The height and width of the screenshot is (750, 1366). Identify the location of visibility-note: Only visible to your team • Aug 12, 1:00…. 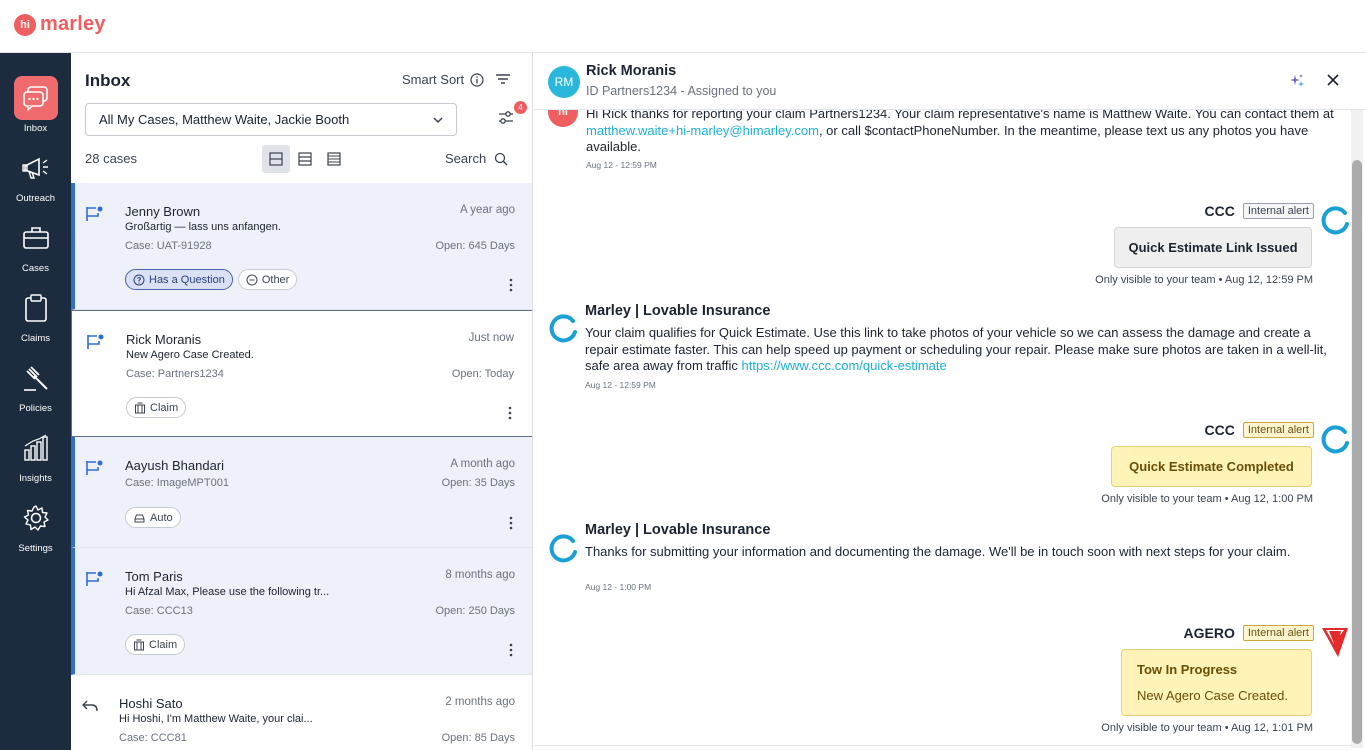
(1207, 499).